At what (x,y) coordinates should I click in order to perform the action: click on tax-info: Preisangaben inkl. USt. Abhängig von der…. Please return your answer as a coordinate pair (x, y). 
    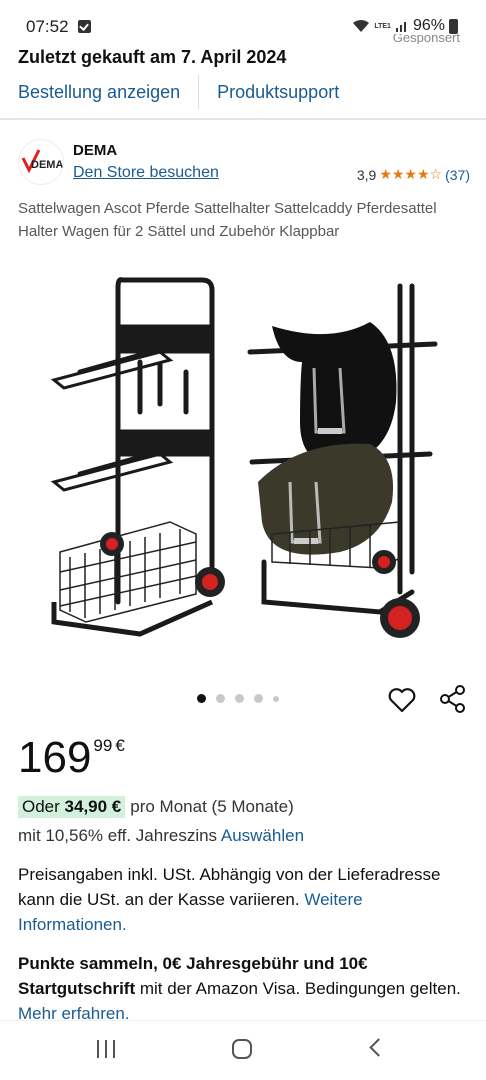
    Looking at the image, I should click on (244, 899).